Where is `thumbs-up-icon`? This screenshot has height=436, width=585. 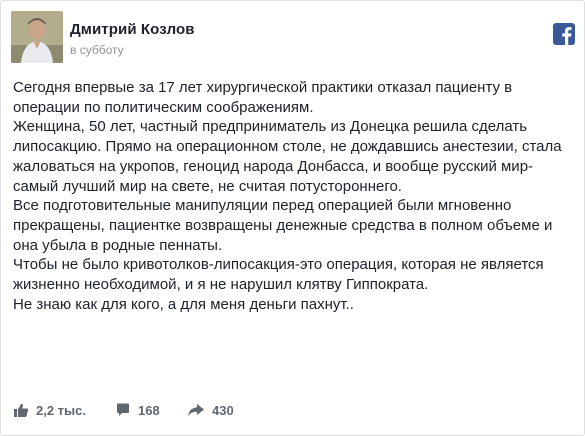
thumbs-up-icon is located at coordinates (21, 410).